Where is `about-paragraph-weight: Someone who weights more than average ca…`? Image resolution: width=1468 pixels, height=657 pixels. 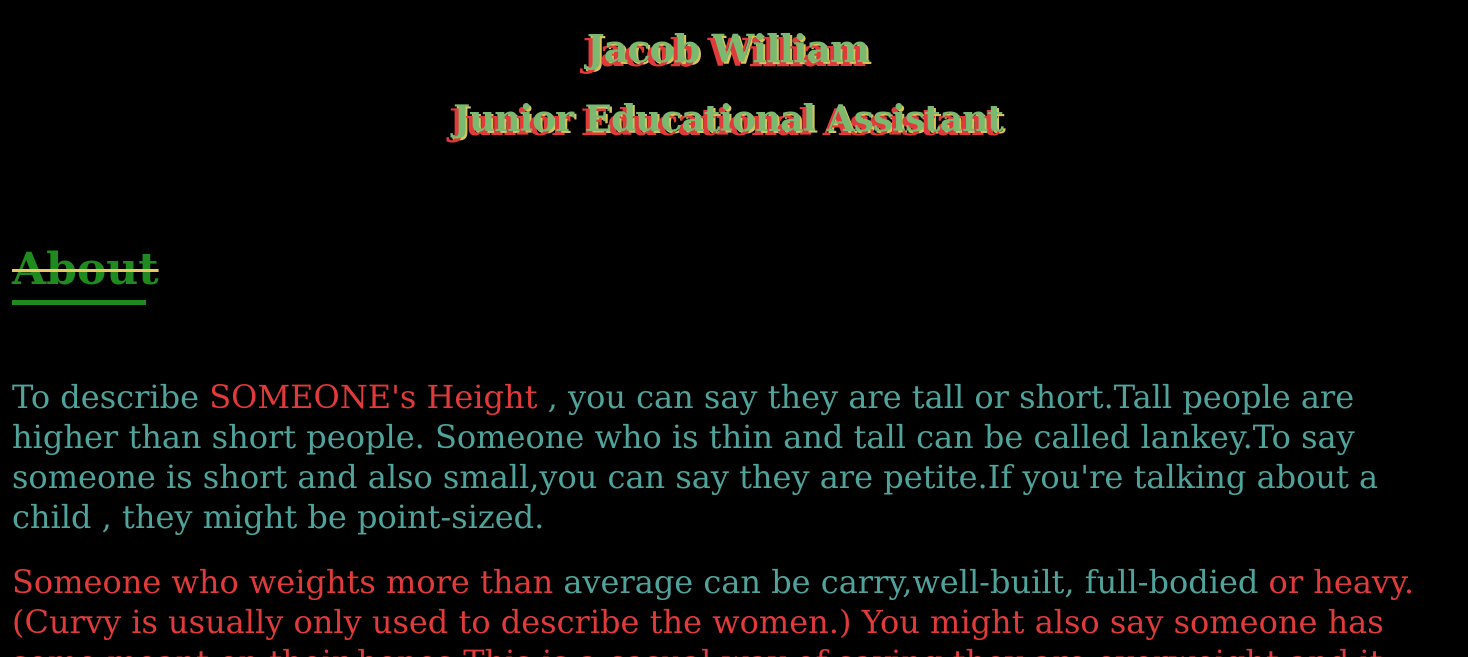 about-paragraph-weight: Someone who weights more than average ca… is located at coordinates (732, 609).